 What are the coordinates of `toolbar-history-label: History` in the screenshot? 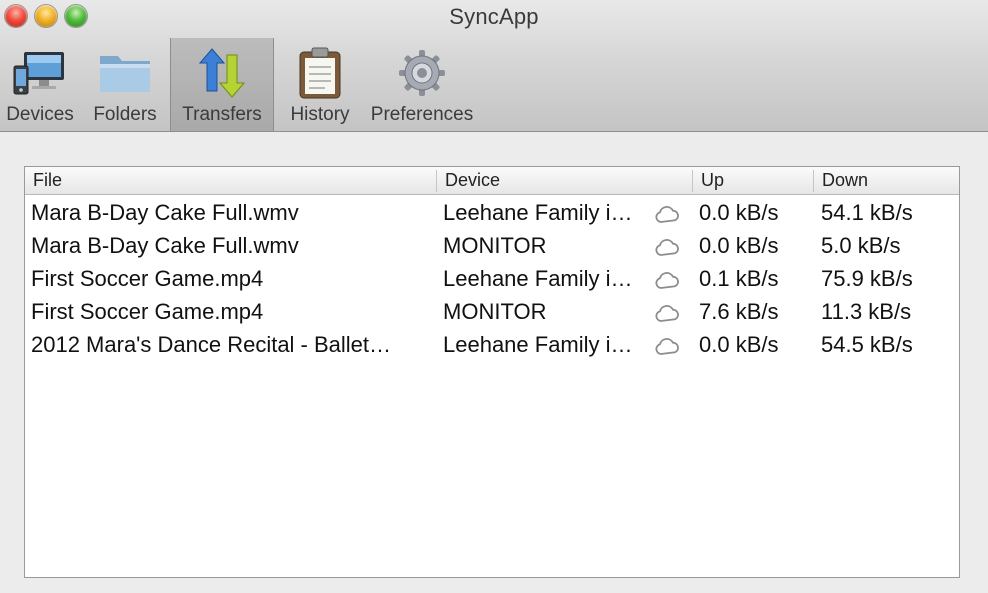 It's located at (320, 114).